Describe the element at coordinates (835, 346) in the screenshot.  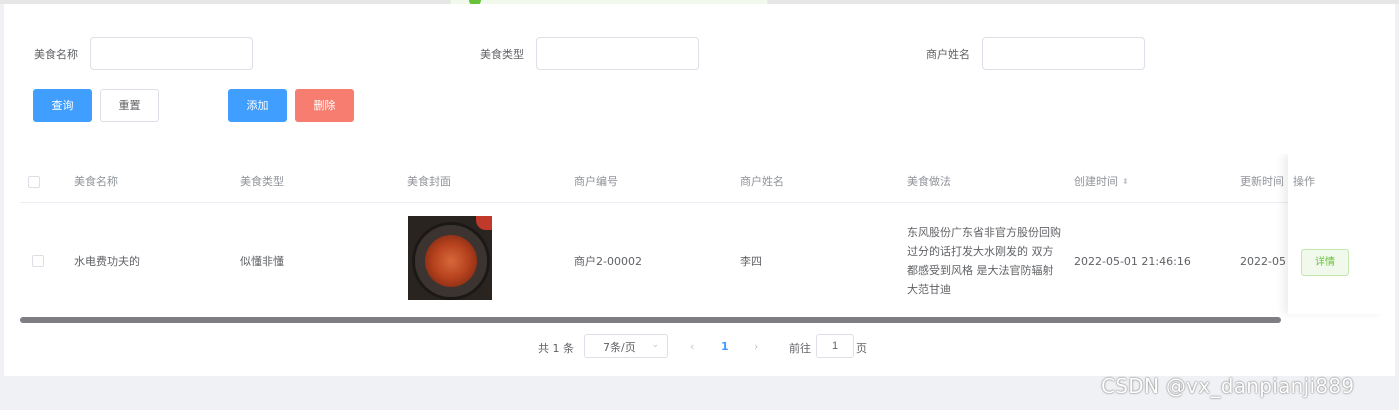
I see `goto-page-input` at that location.